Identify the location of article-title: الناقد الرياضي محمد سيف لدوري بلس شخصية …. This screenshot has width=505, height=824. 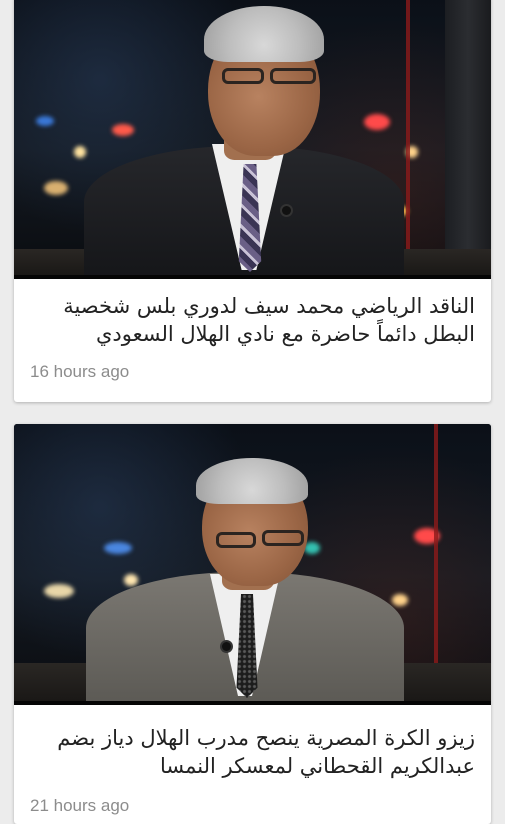
(251, 320).